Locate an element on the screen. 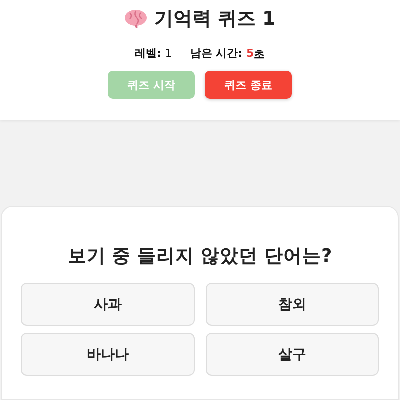 This screenshot has width=400, height=400. timer-unit: 초 is located at coordinates (260, 54).